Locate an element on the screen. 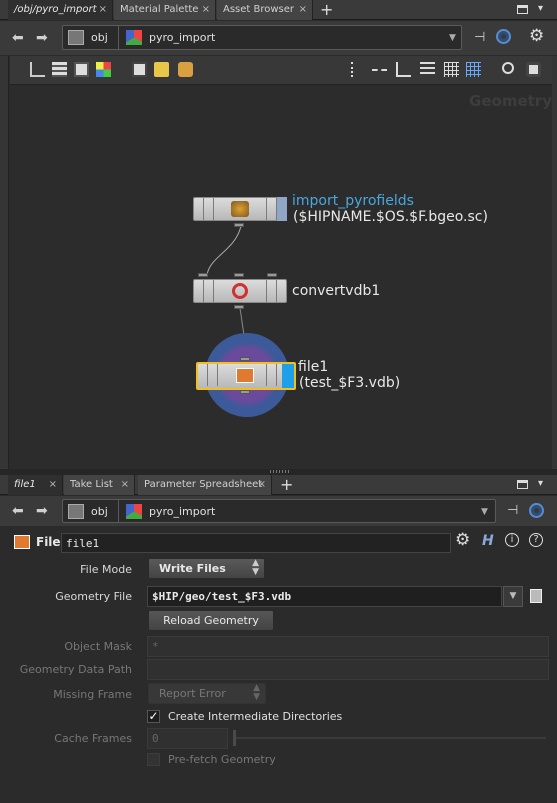 The width and height of the screenshot is (557, 803). tab-take-list: Take List × is located at coordinates (99, 485).